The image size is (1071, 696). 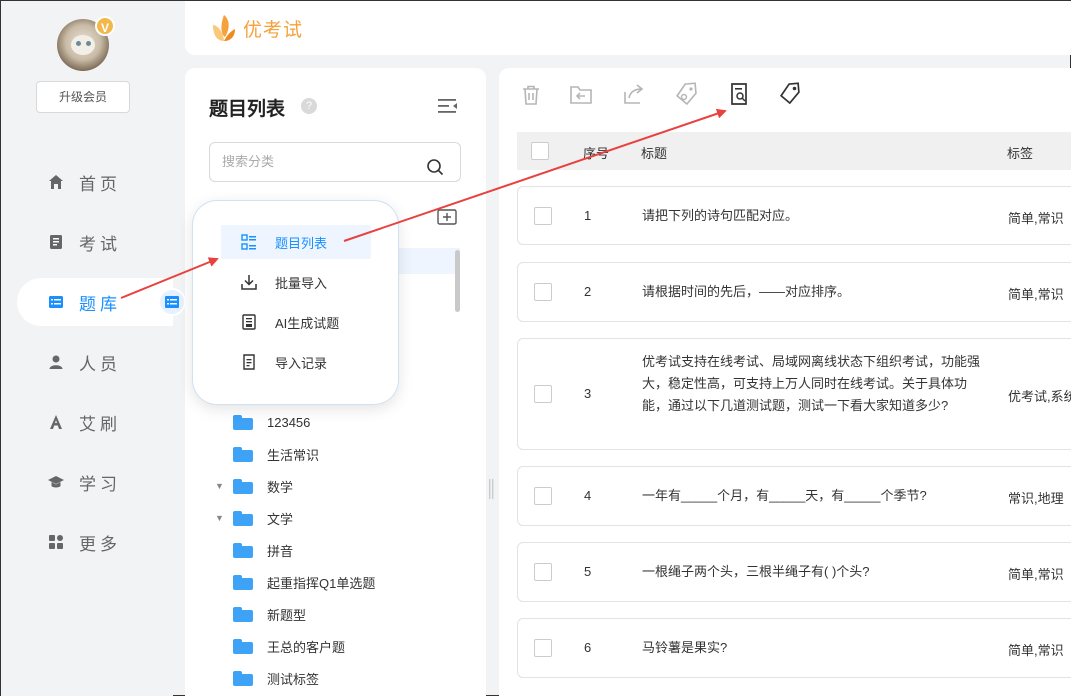 I want to click on popup-item-ai-generate: AI生成试题, so click(x=296, y=322).